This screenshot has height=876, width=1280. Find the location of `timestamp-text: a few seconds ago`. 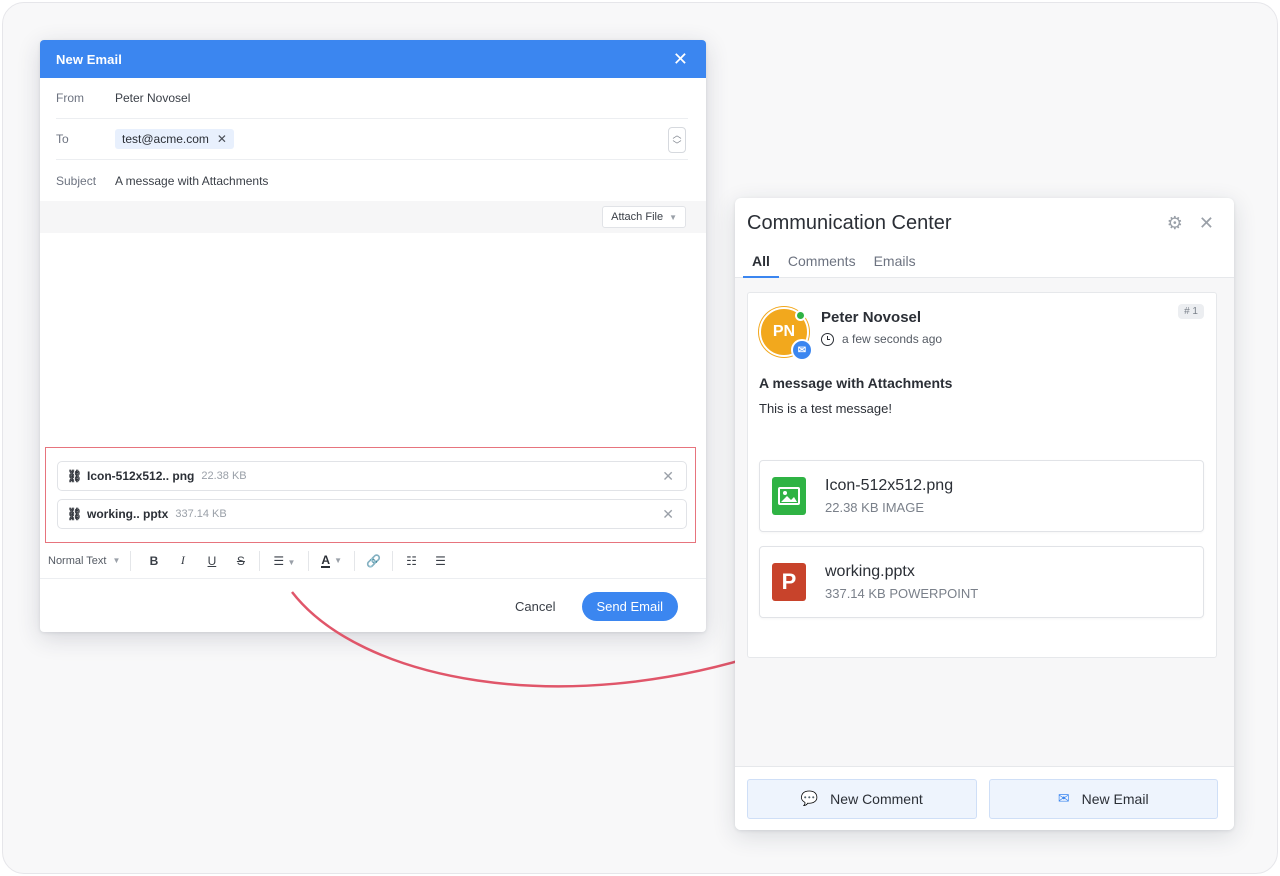

timestamp-text: a few seconds ago is located at coordinates (892, 339).